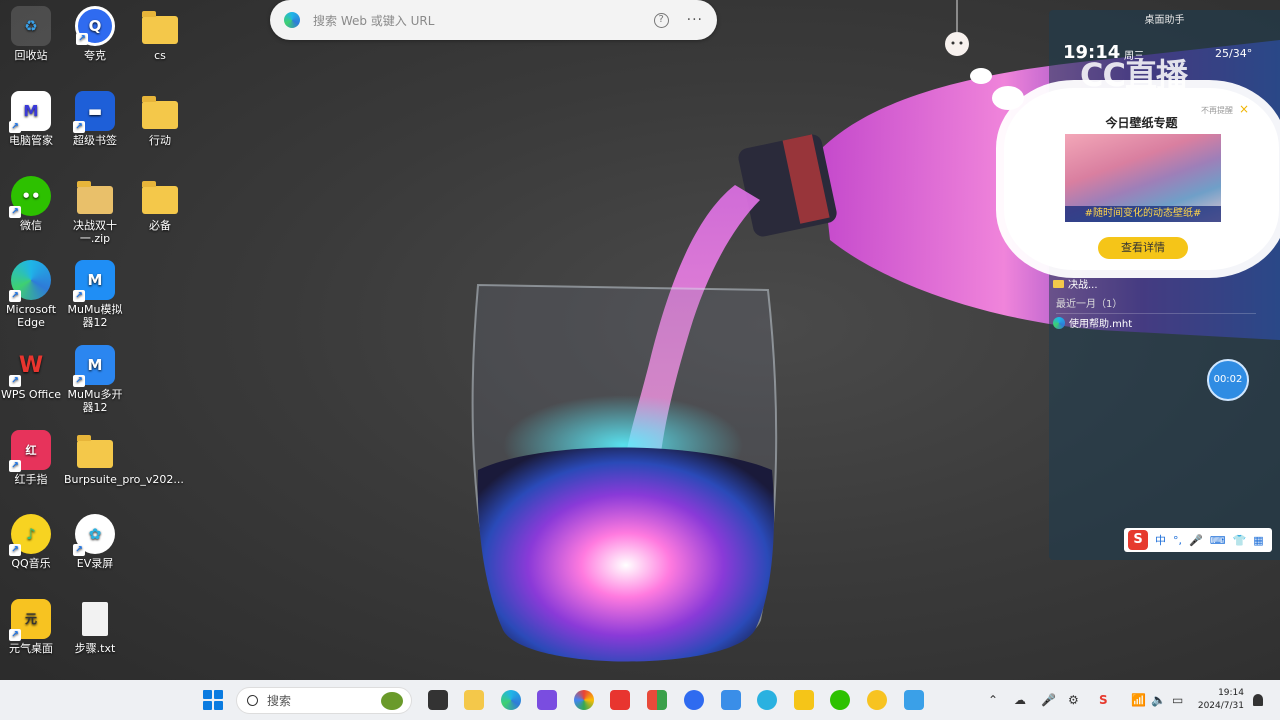 Image resolution: width=1280 pixels, height=720 pixels. I want to click on wps-icon: W ↗, so click(30, 366).